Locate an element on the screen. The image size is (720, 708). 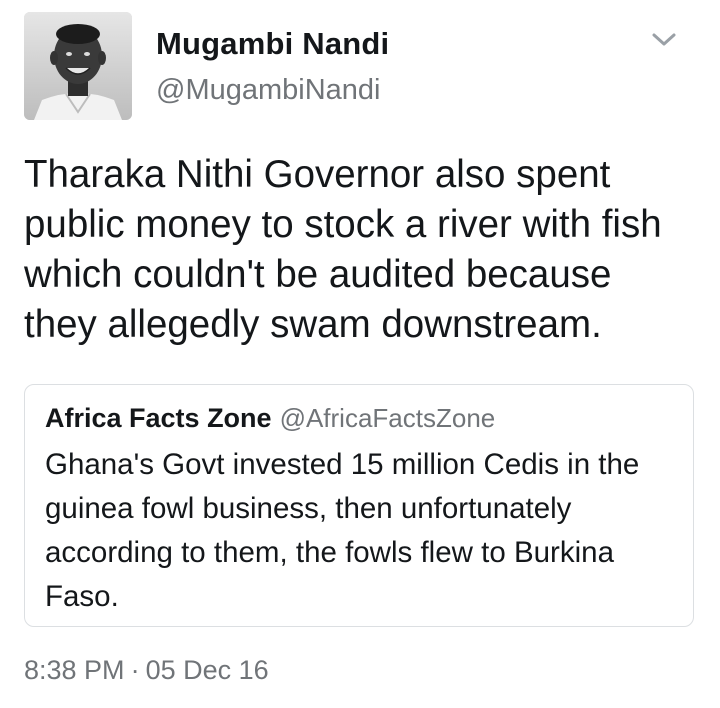
tweet-timestamp: 8:38 PM · 05 Dec 16 is located at coordinates (146, 670).